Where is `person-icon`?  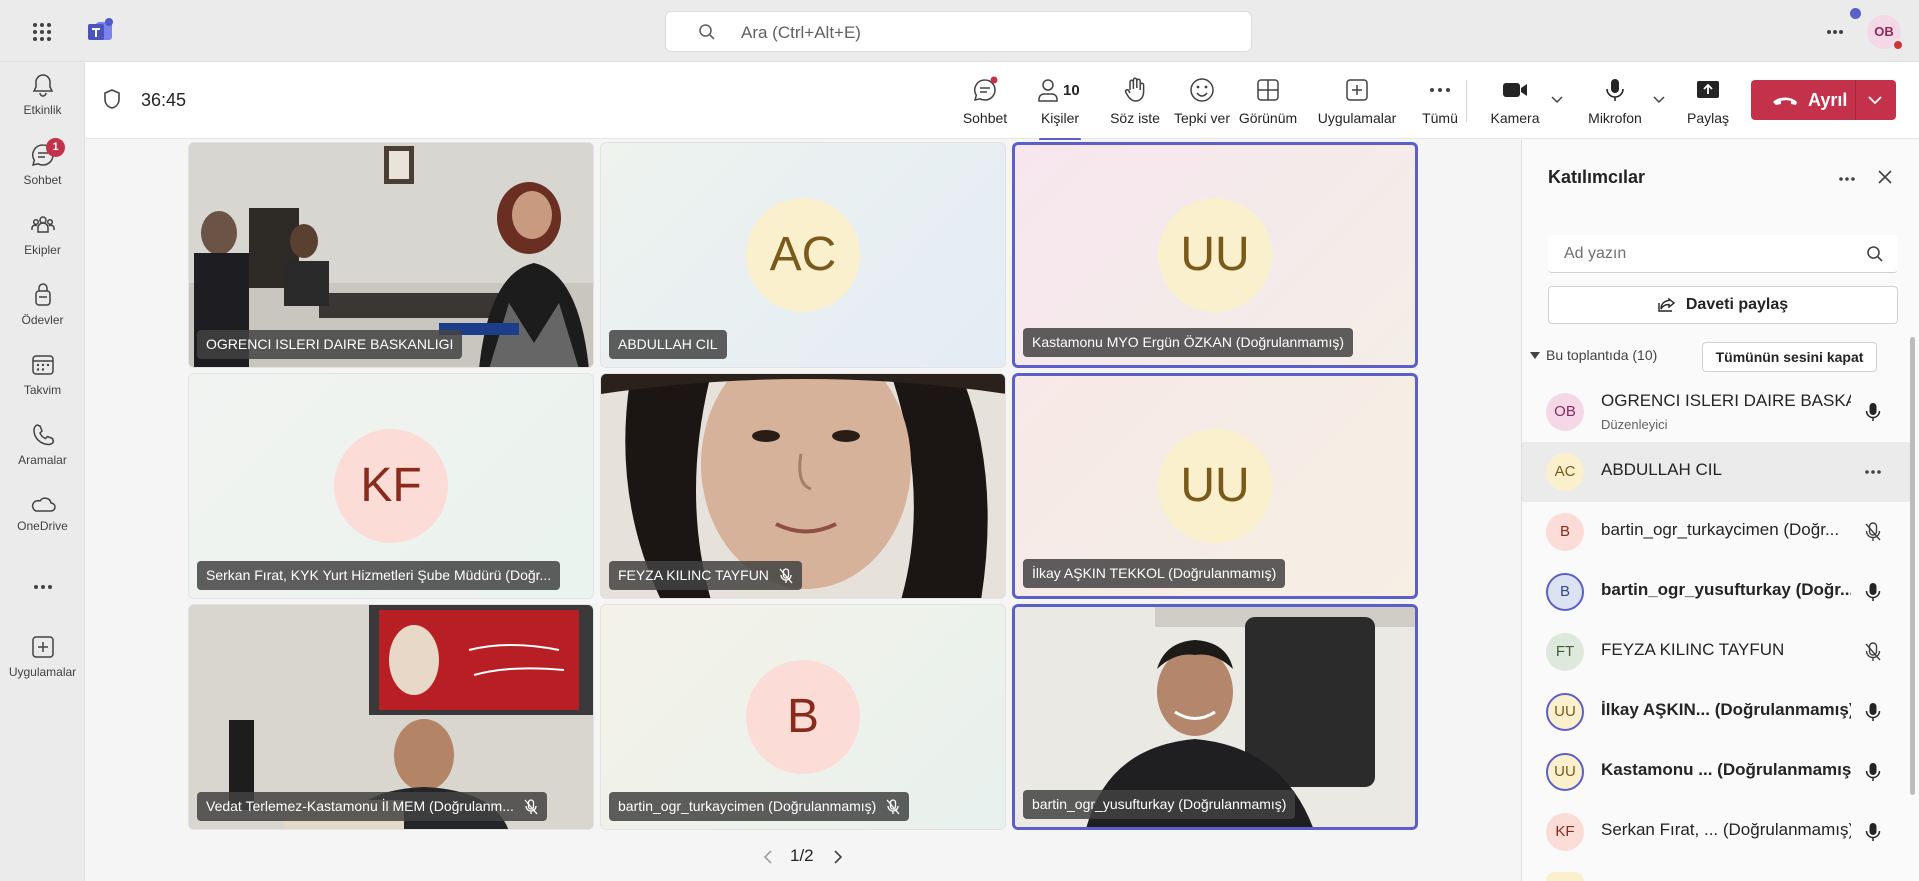 person-icon is located at coordinates (1048, 90).